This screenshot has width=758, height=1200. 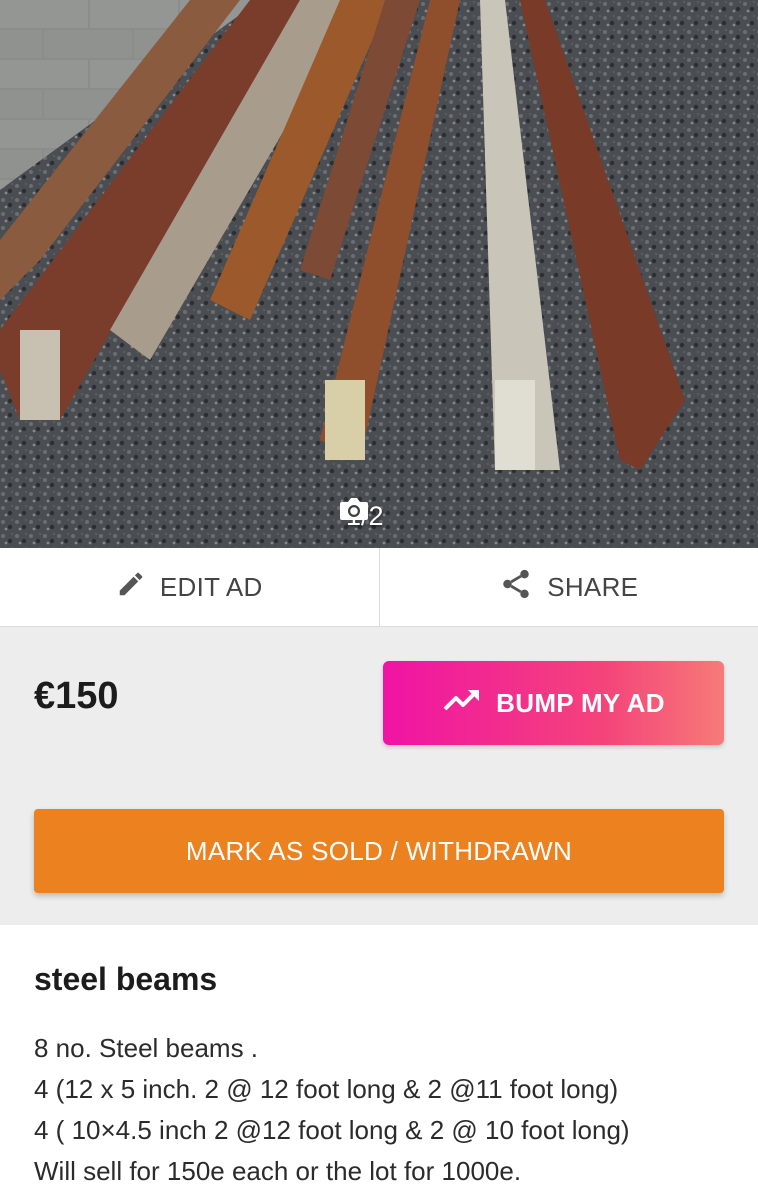 I want to click on pencil-icon, so click(x=131, y=587).